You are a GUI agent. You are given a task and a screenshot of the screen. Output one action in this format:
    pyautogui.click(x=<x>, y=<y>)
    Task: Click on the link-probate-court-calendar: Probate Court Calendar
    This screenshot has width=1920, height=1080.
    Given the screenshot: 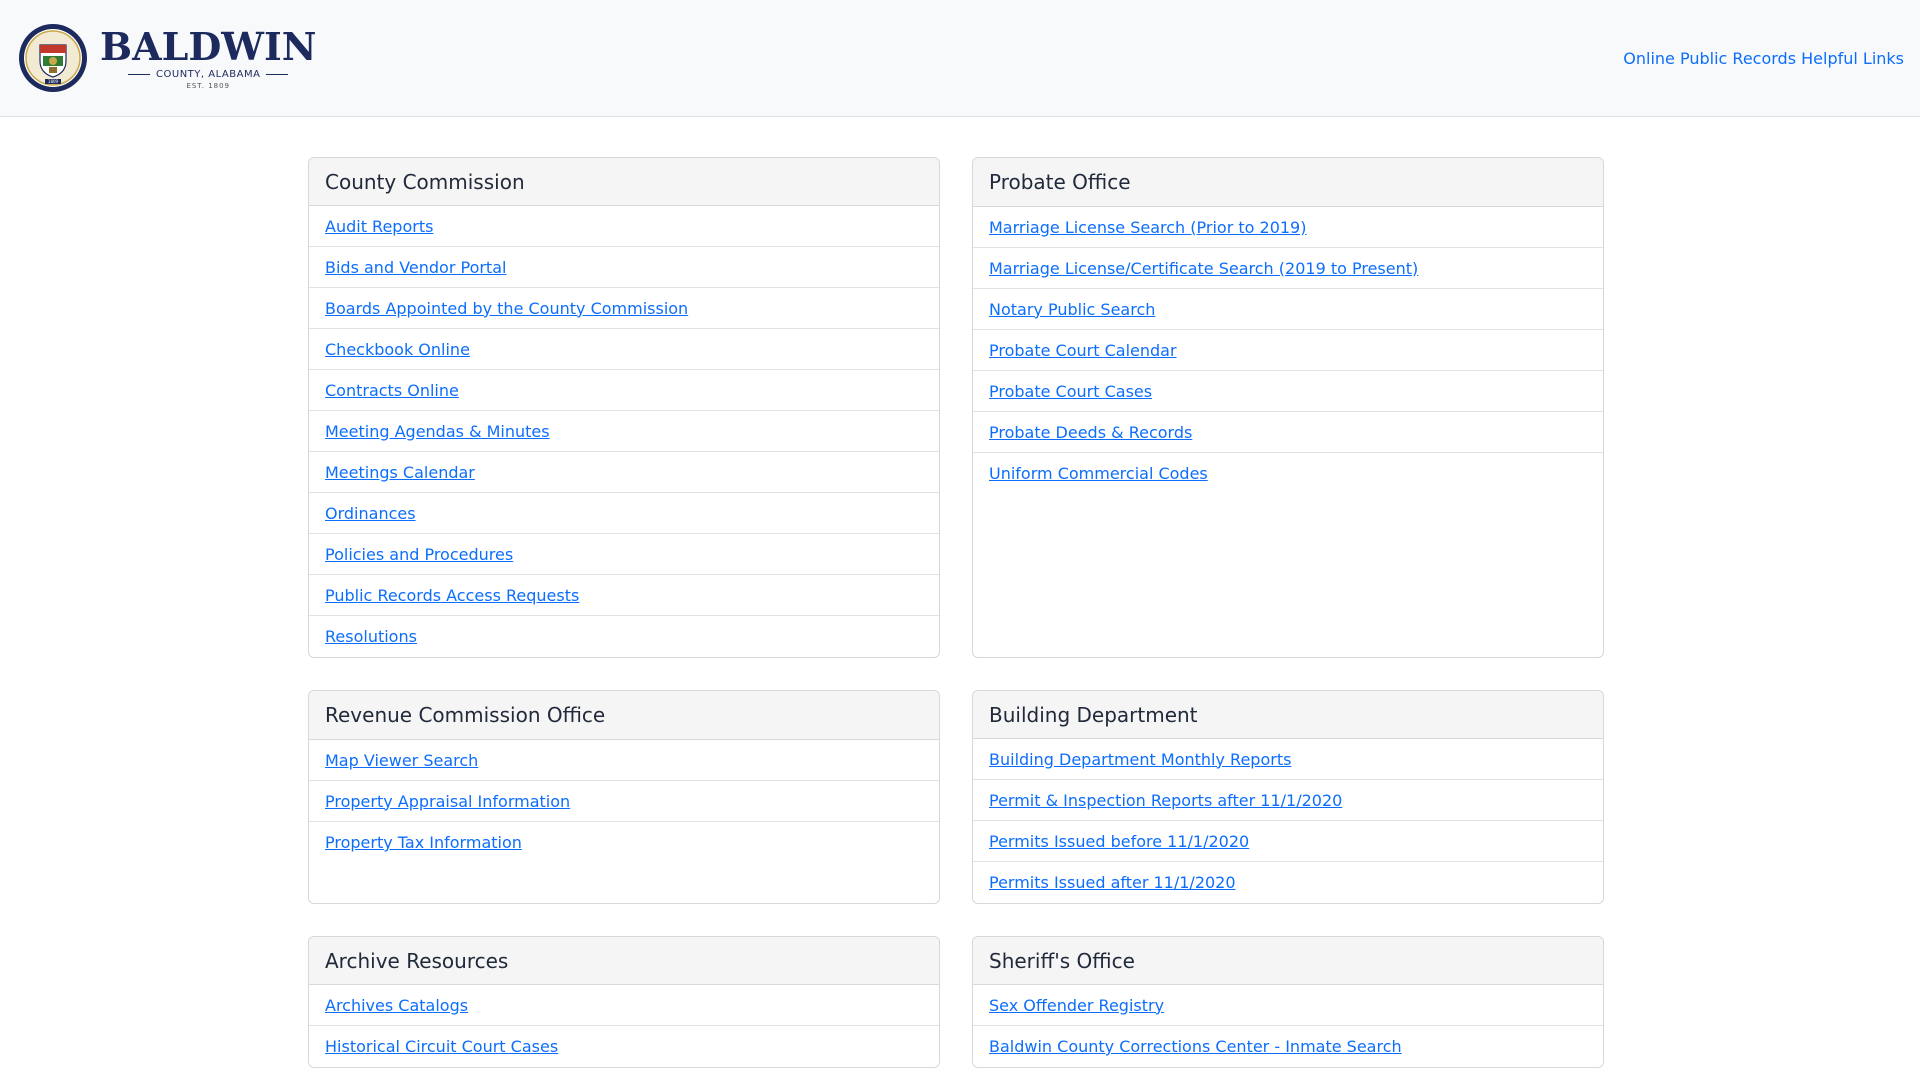 What is the action you would take?
    pyautogui.click(x=1083, y=350)
    